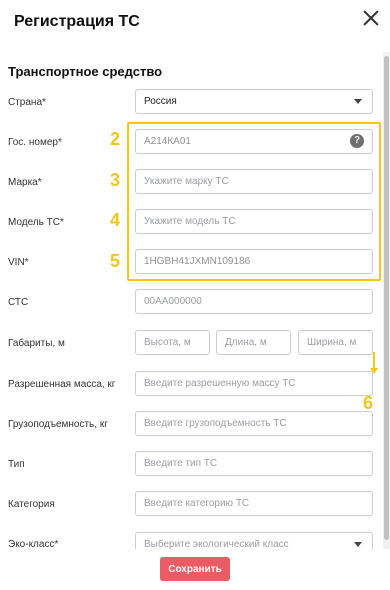  Describe the element at coordinates (18, 302) in the screenshot. I see `sts-label: СТС` at that location.